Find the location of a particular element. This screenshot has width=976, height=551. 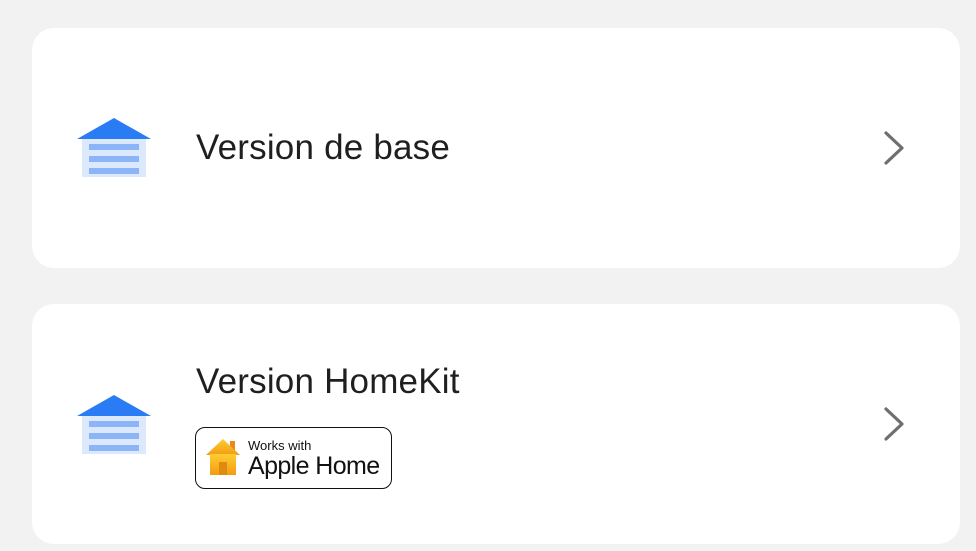

apple-home-icon is located at coordinates (223, 457).